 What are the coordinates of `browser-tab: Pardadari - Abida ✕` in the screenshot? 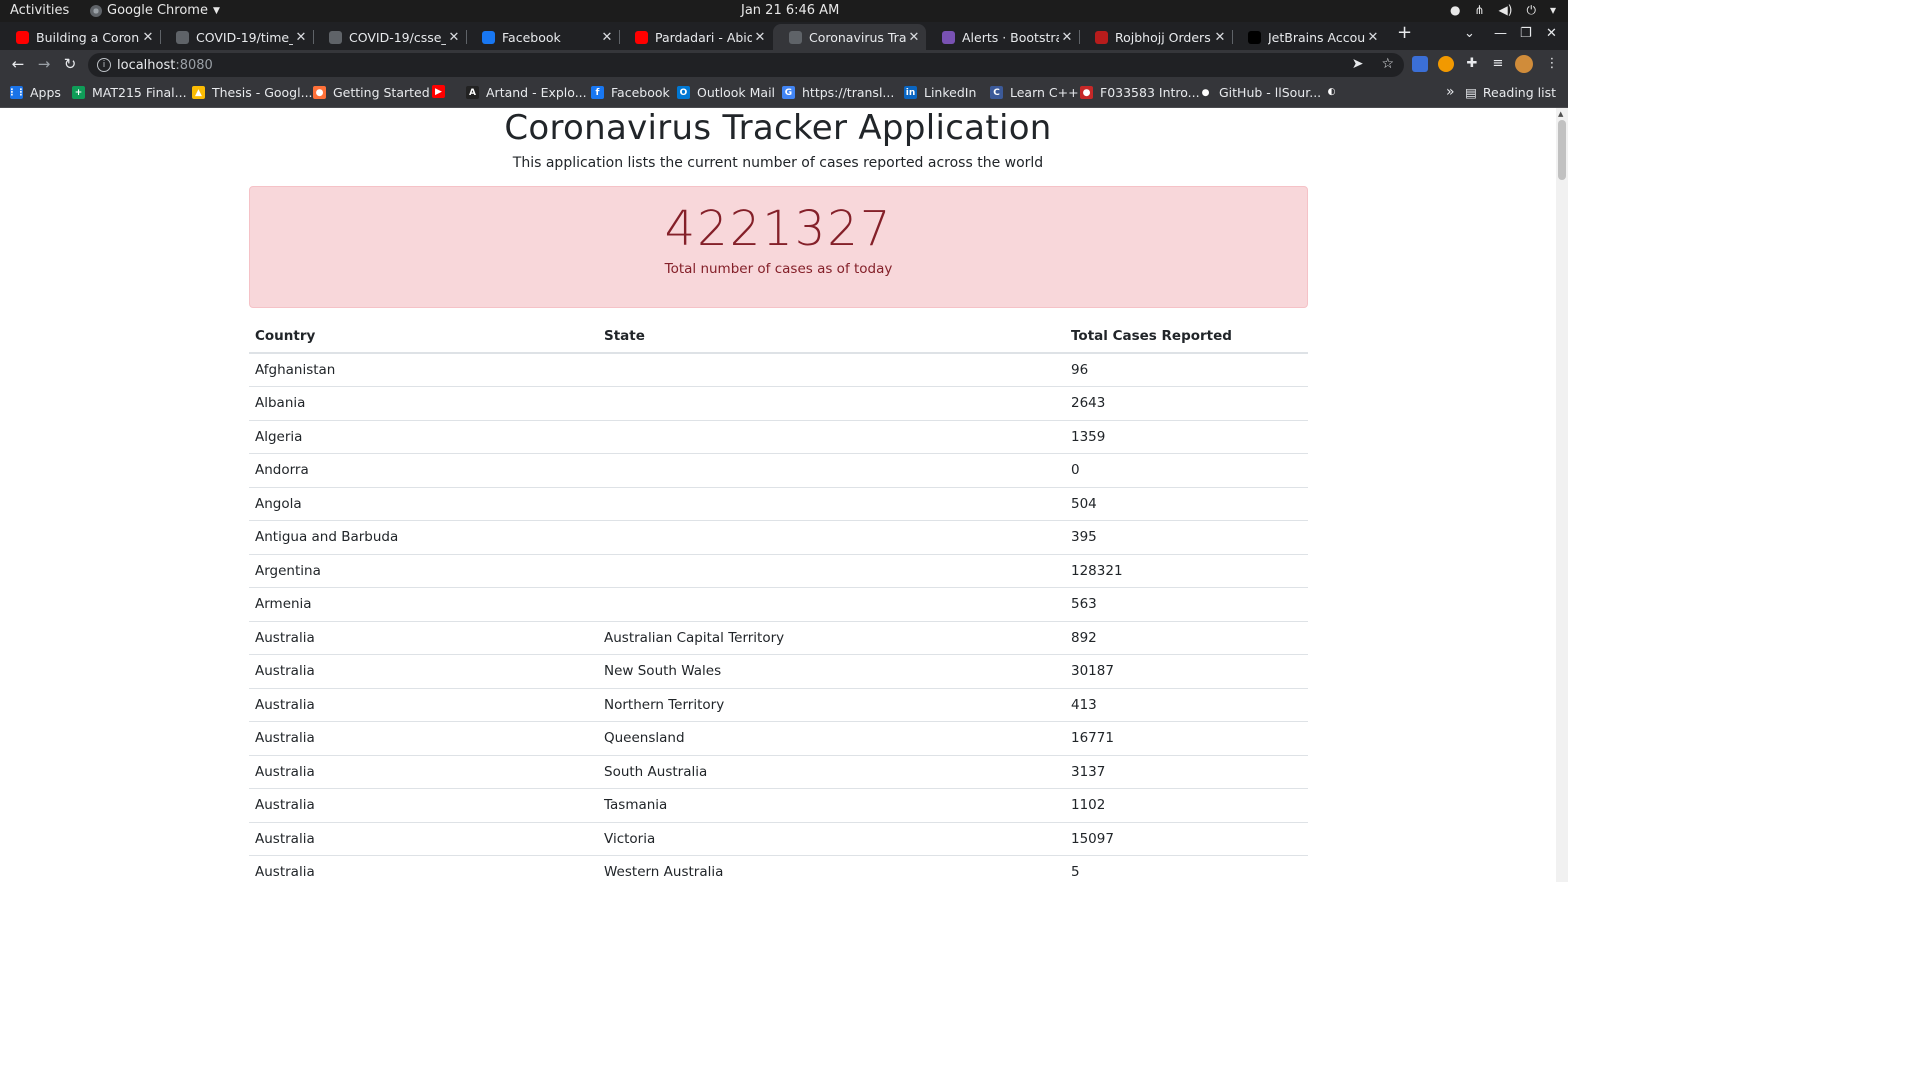 It's located at (695, 37).